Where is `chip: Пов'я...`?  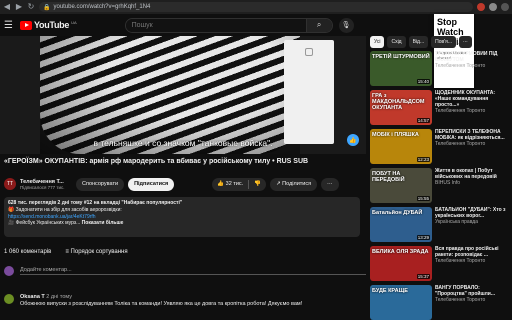 chip: Пов'я... is located at coordinates (443, 42).